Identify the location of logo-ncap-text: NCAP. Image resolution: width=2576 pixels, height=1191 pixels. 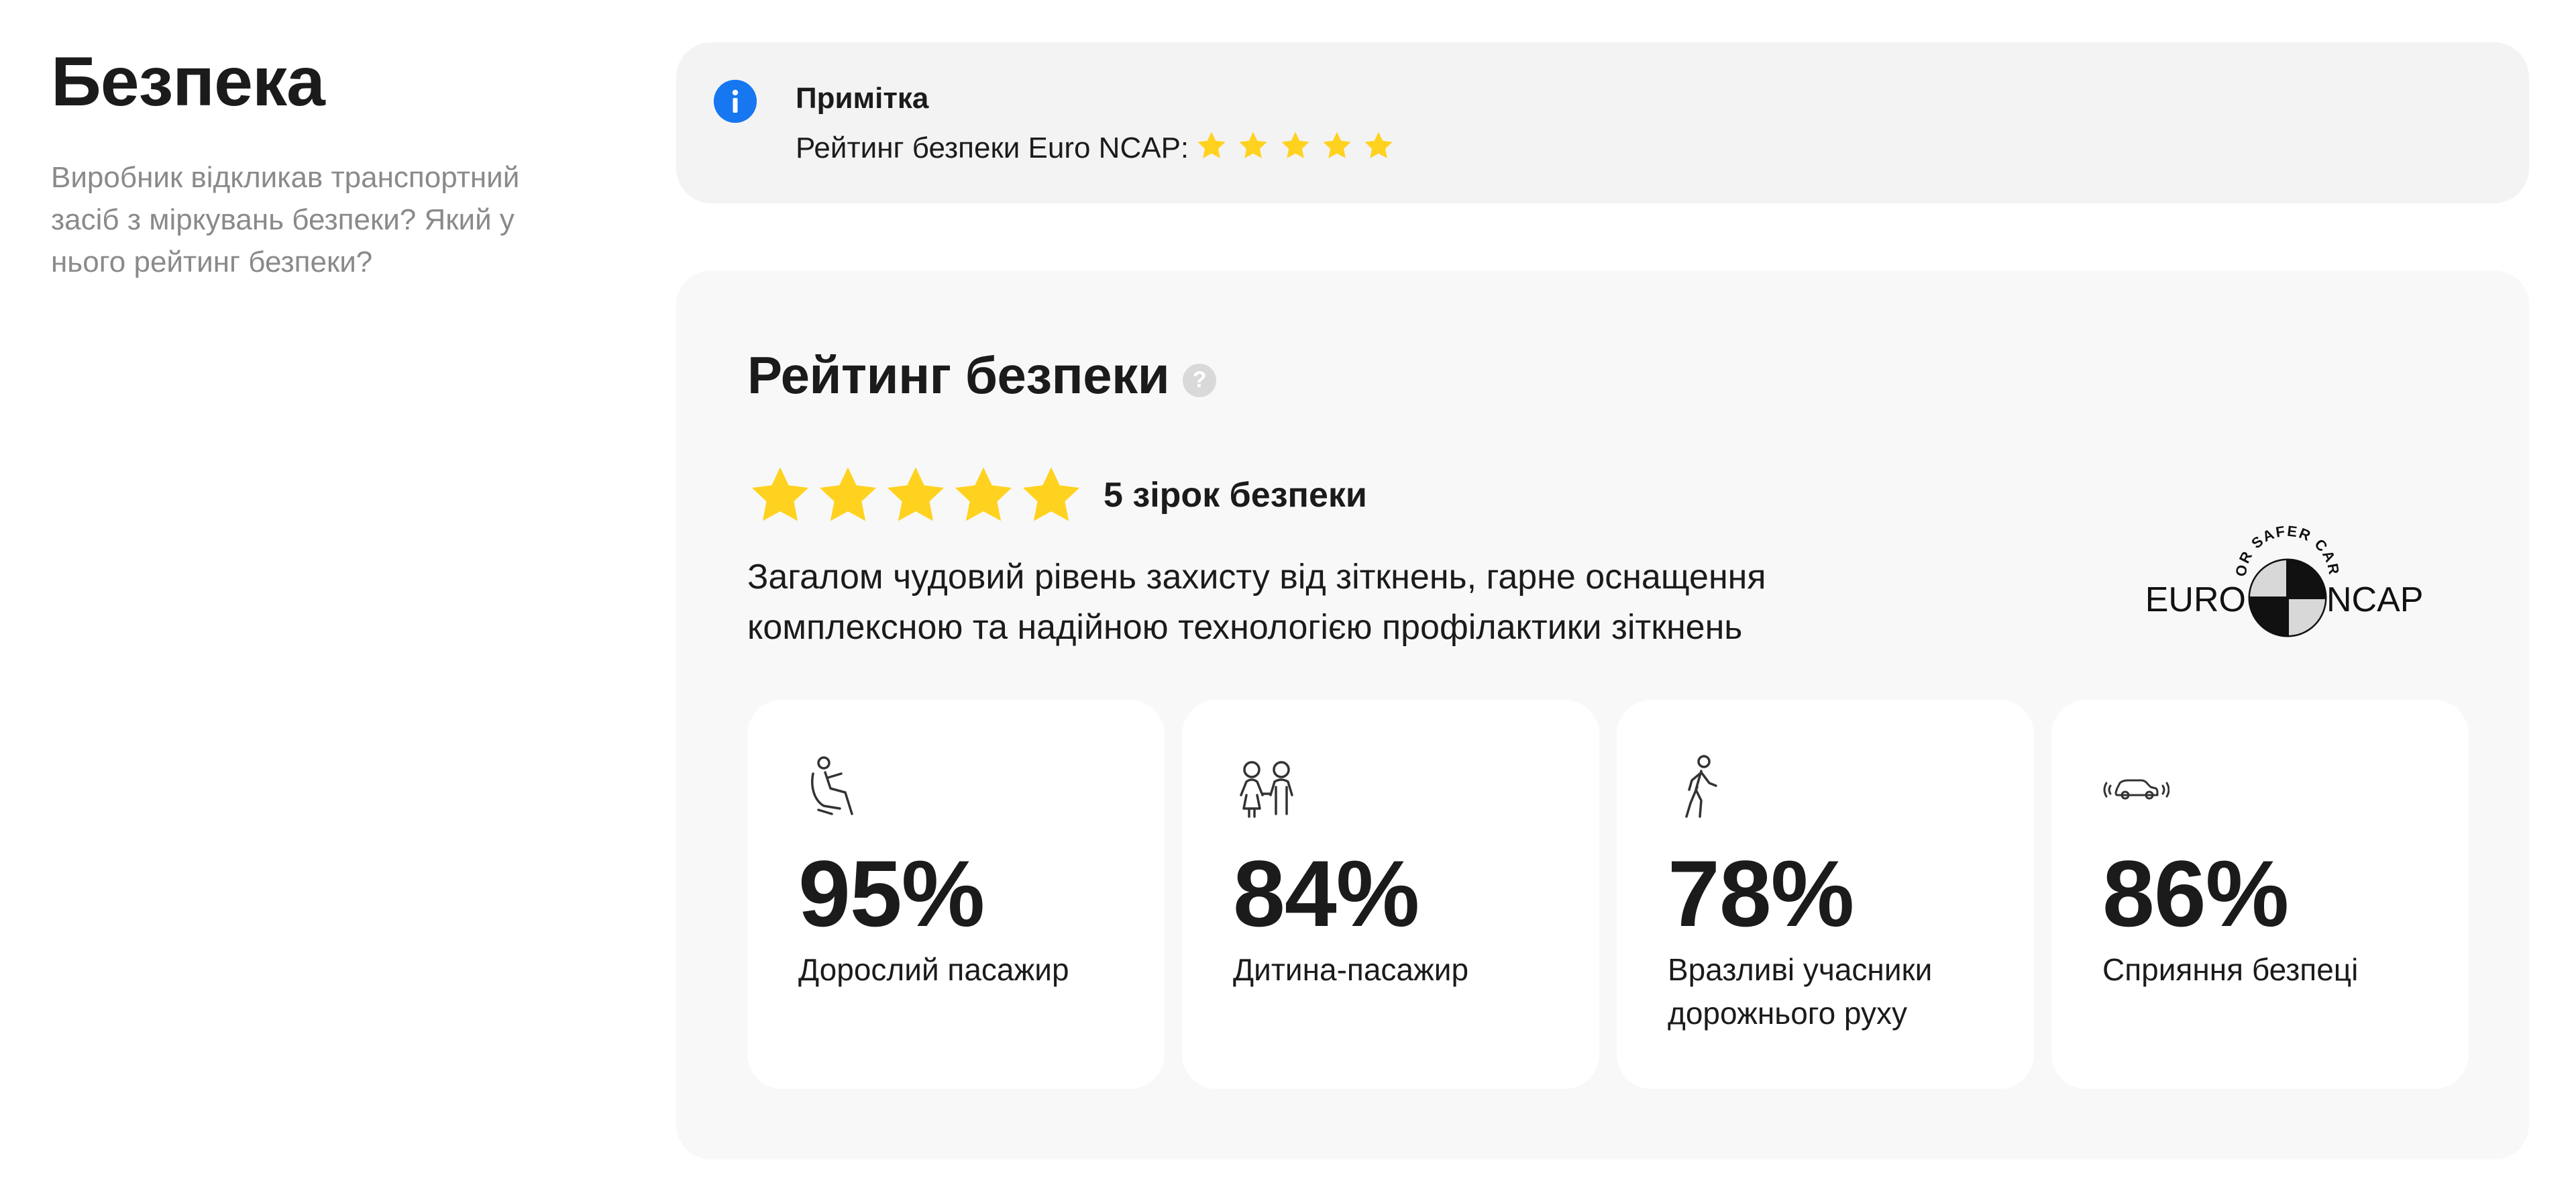
(2374, 599).